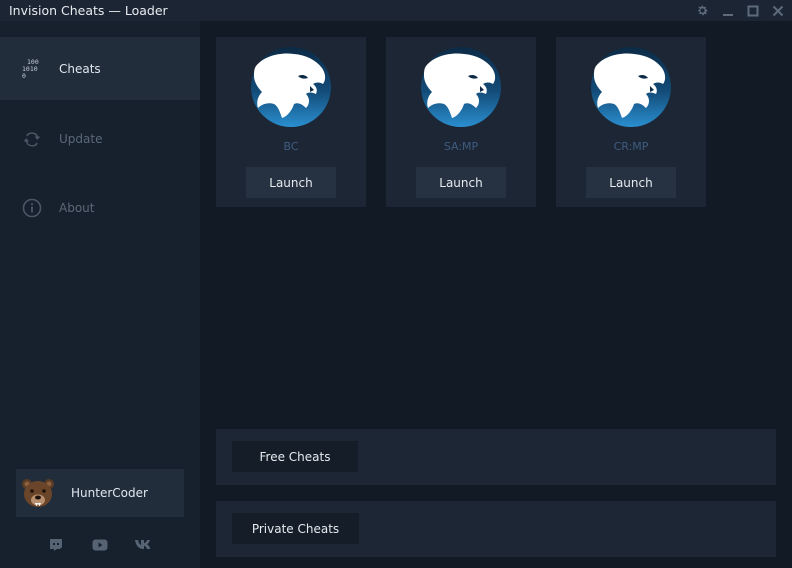  Describe the element at coordinates (32, 69) in the screenshot. I see `binary-code-icon: 100 1010 0` at that location.